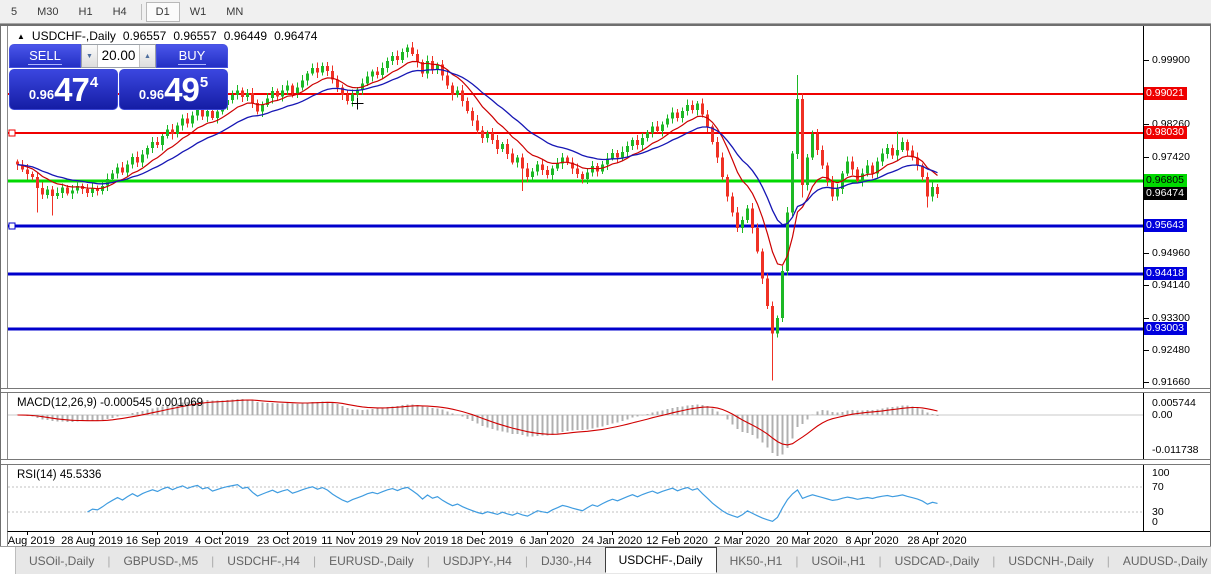 The image size is (1211, 574). Describe the element at coordinates (47, 12) in the screenshot. I see `timeframe-button-m30: M30` at that location.